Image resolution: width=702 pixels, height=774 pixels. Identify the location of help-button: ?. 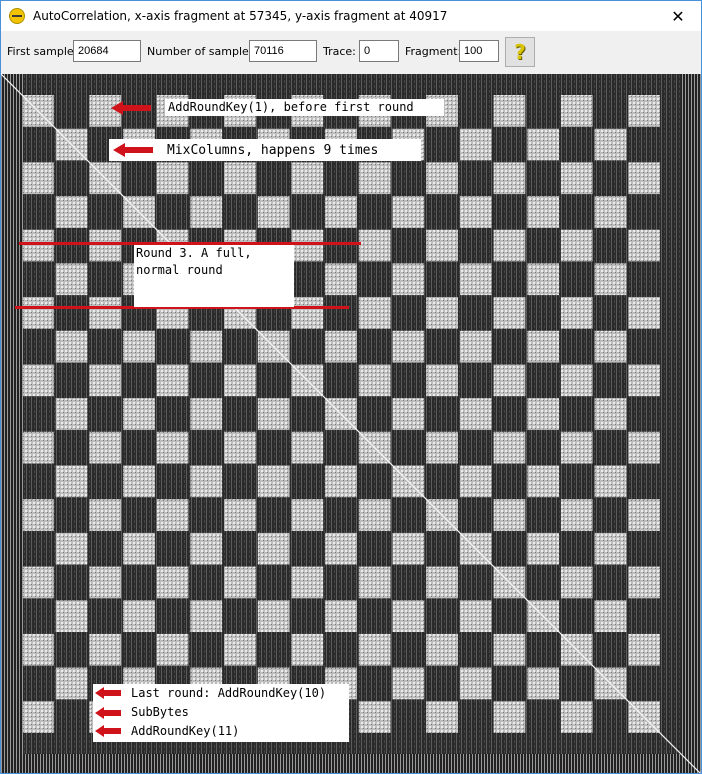
(520, 52).